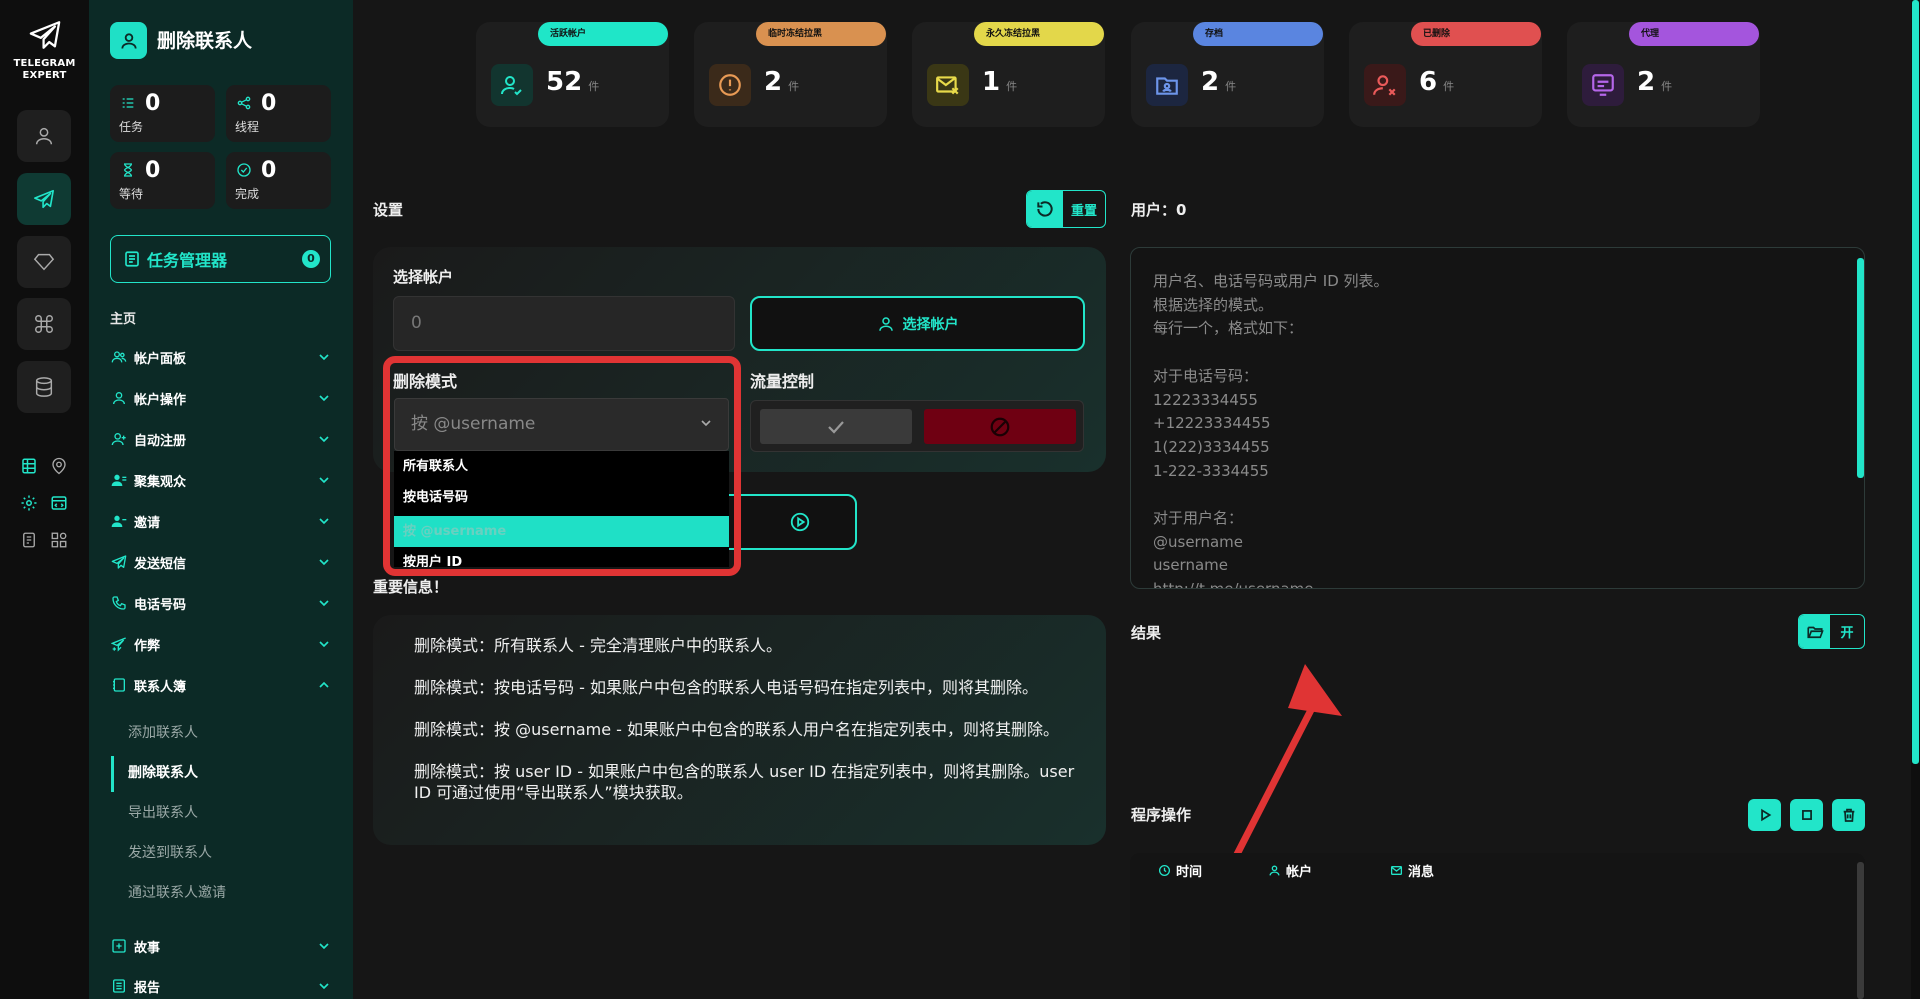 Image resolution: width=1920 pixels, height=999 pixels. Describe the element at coordinates (790, 74) in the screenshot. I see `stat-temp-frozen: 临时冻结拉黑 2件` at that location.